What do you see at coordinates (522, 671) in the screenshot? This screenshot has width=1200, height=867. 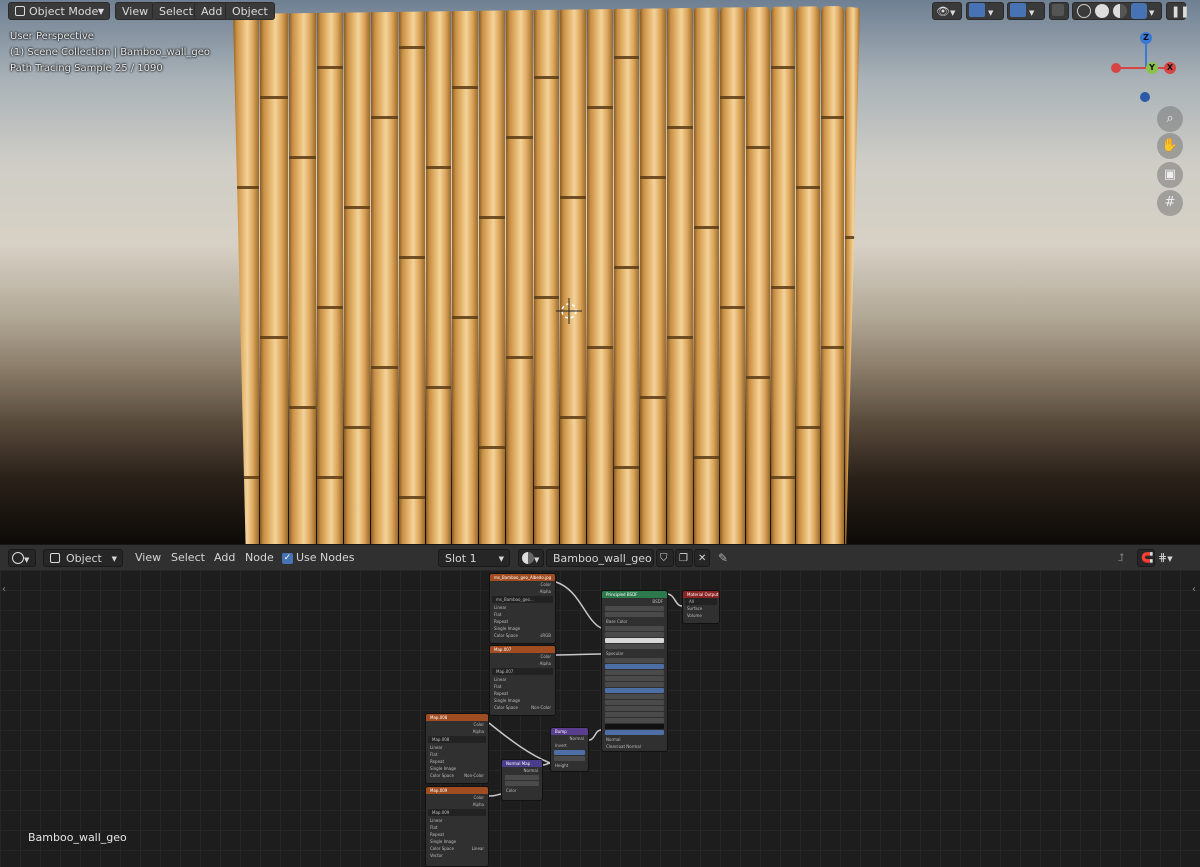 I see `image-selector: Map.007` at bounding box center [522, 671].